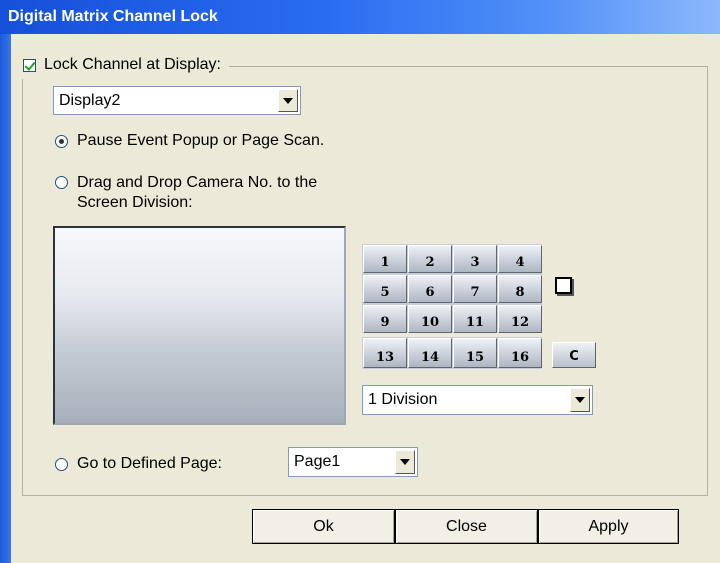 The width and height of the screenshot is (720, 563). What do you see at coordinates (385, 289) in the screenshot?
I see `camera-button: 5` at bounding box center [385, 289].